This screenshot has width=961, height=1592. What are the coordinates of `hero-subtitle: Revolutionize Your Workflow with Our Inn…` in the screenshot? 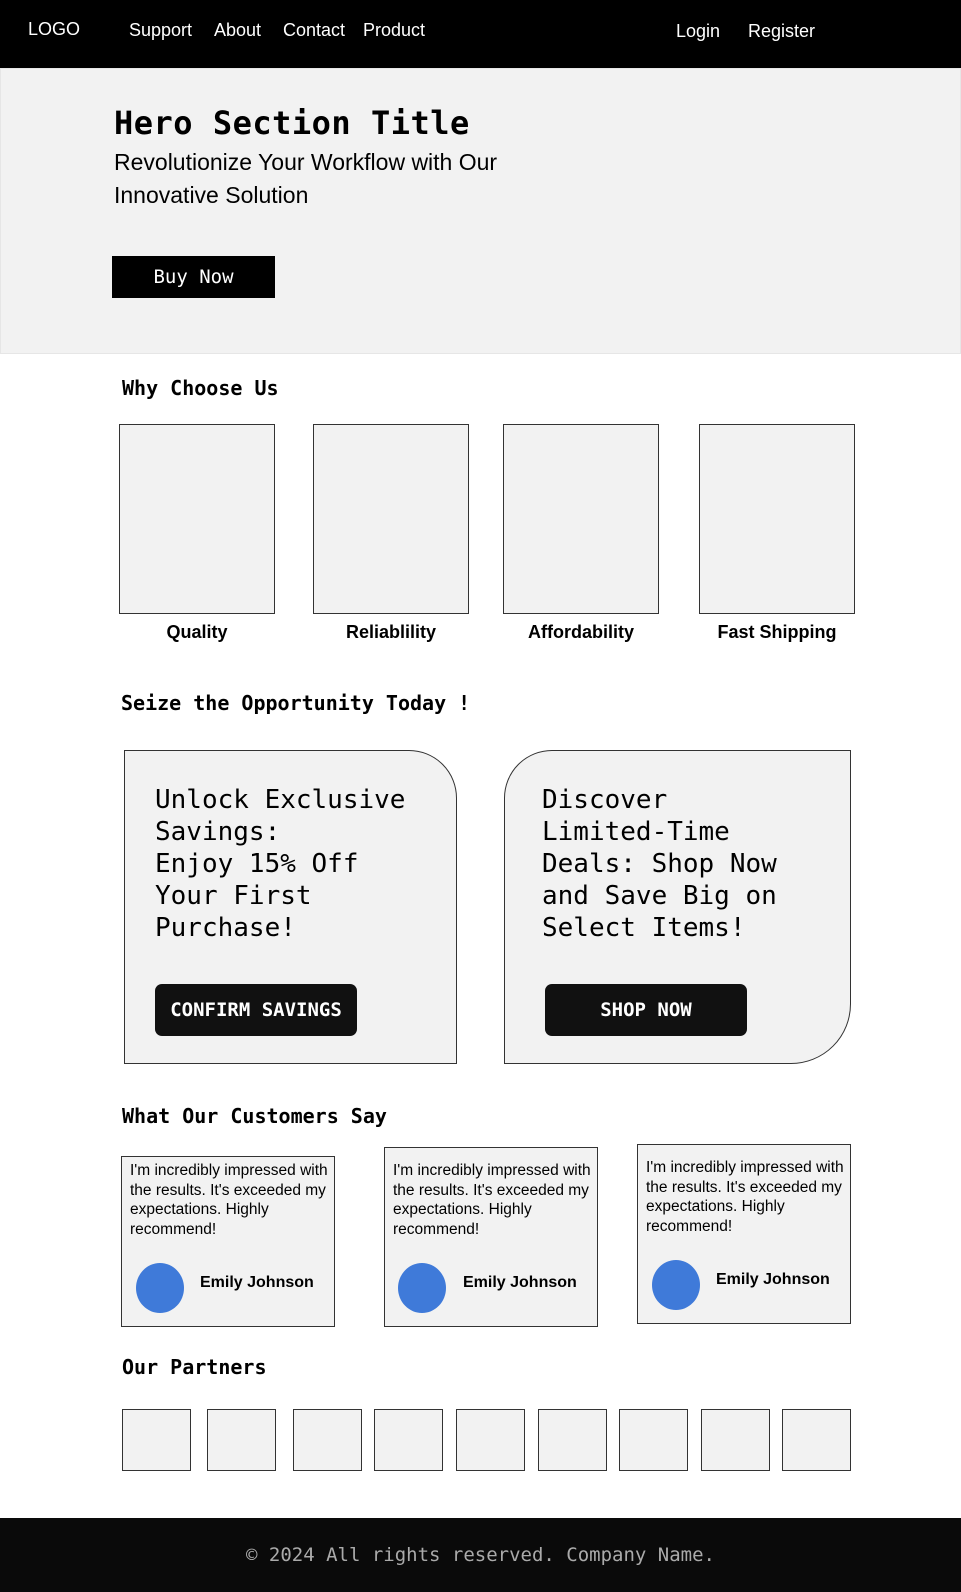 It's located at (306, 178).